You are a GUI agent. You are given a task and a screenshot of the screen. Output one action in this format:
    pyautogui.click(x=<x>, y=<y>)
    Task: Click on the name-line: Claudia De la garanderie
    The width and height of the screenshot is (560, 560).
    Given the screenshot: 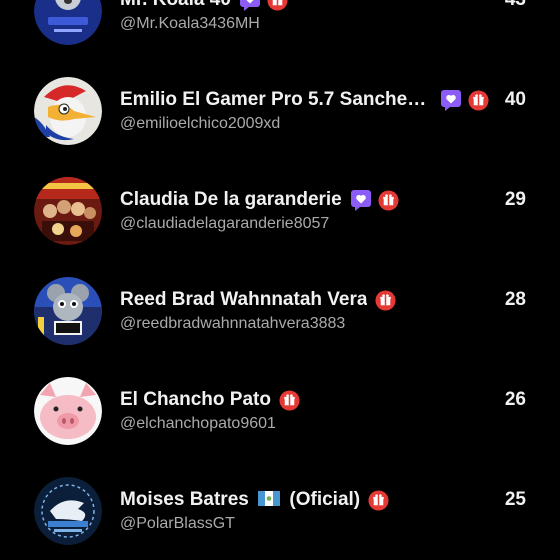 What is the action you would take?
    pyautogui.click(x=259, y=200)
    